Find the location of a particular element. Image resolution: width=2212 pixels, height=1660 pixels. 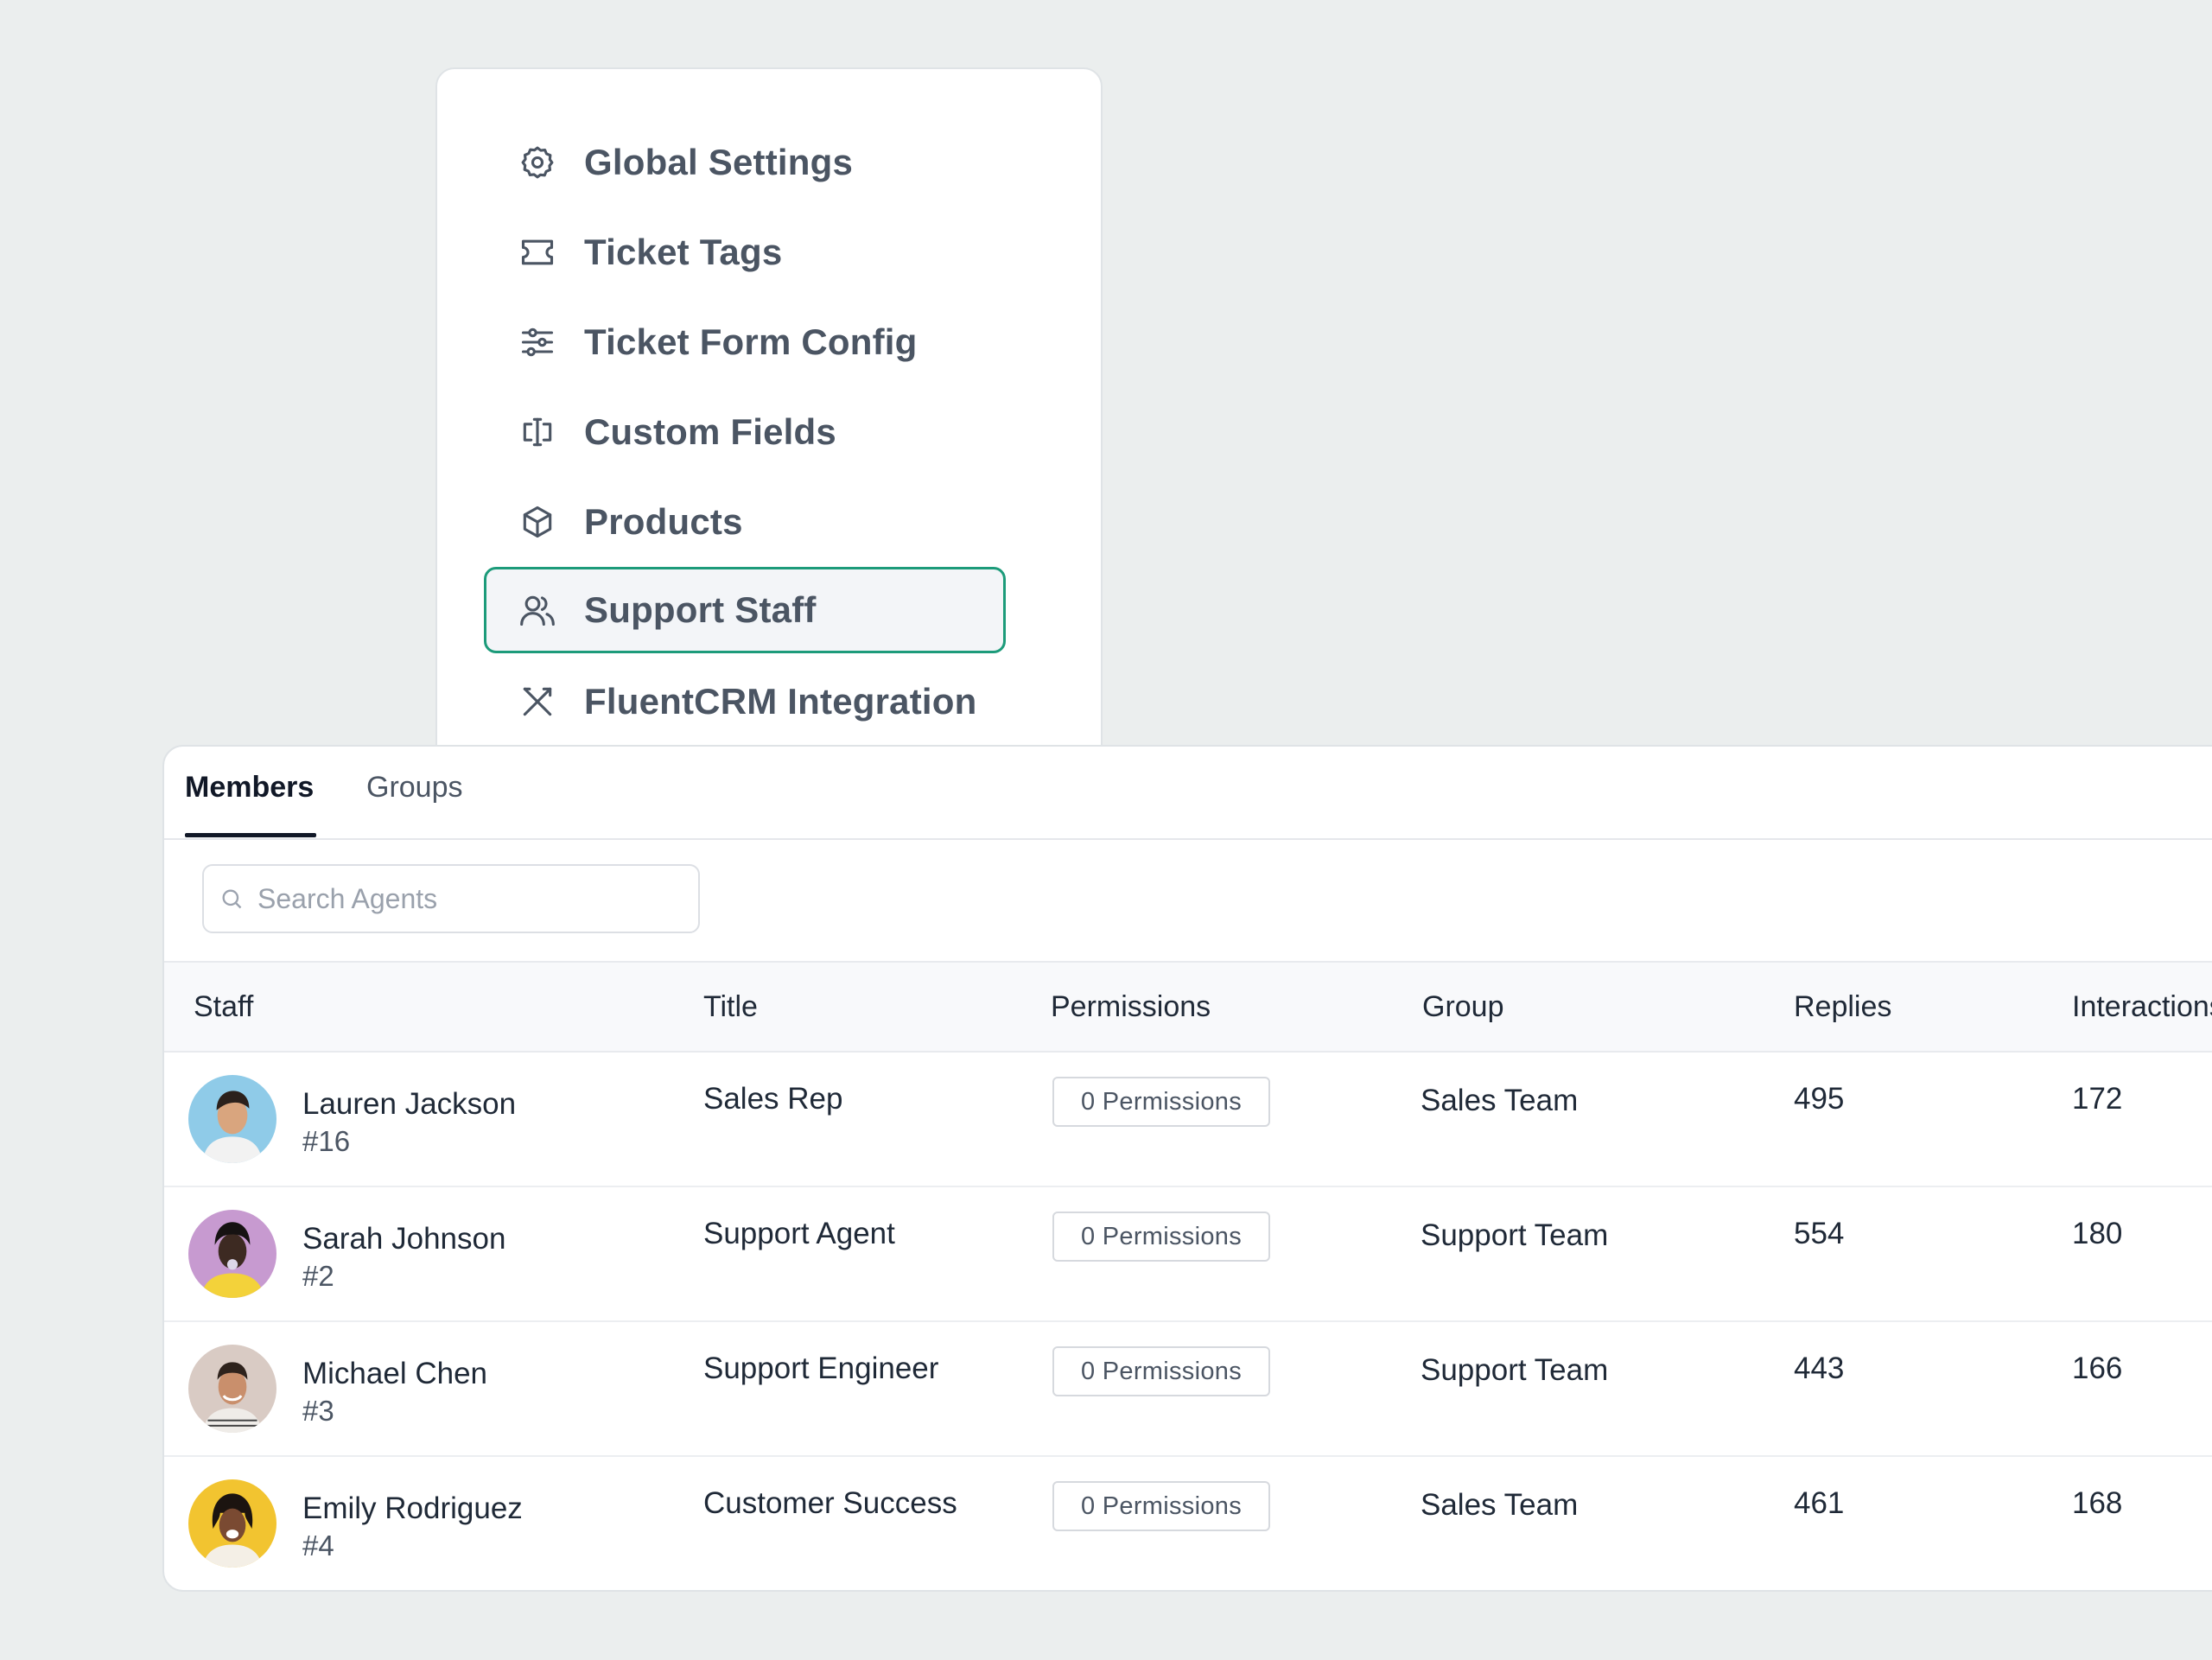

search-agents-box is located at coordinates (451, 898).